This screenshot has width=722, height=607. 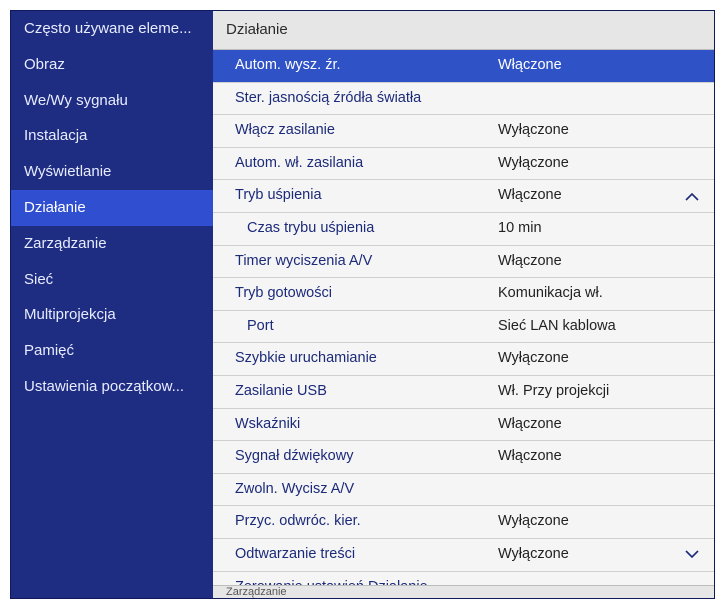 I want to click on setting-label: Tryb gotowości, so click(x=283, y=293).